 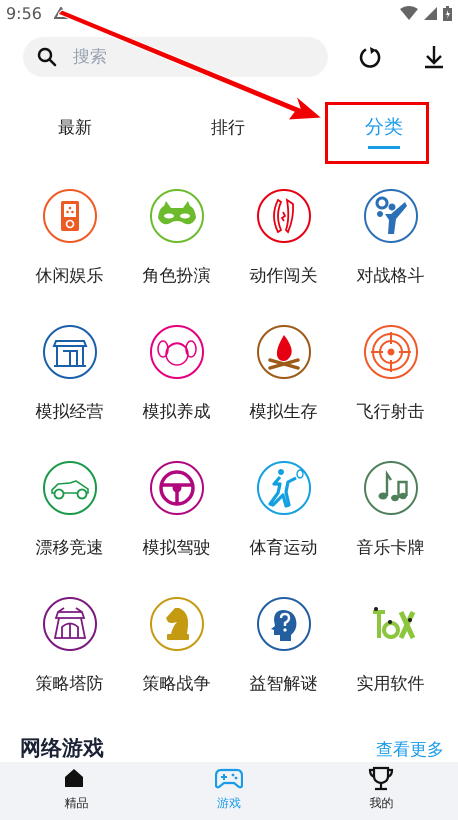 I want to click on status-time: 9:56, so click(x=24, y=13).